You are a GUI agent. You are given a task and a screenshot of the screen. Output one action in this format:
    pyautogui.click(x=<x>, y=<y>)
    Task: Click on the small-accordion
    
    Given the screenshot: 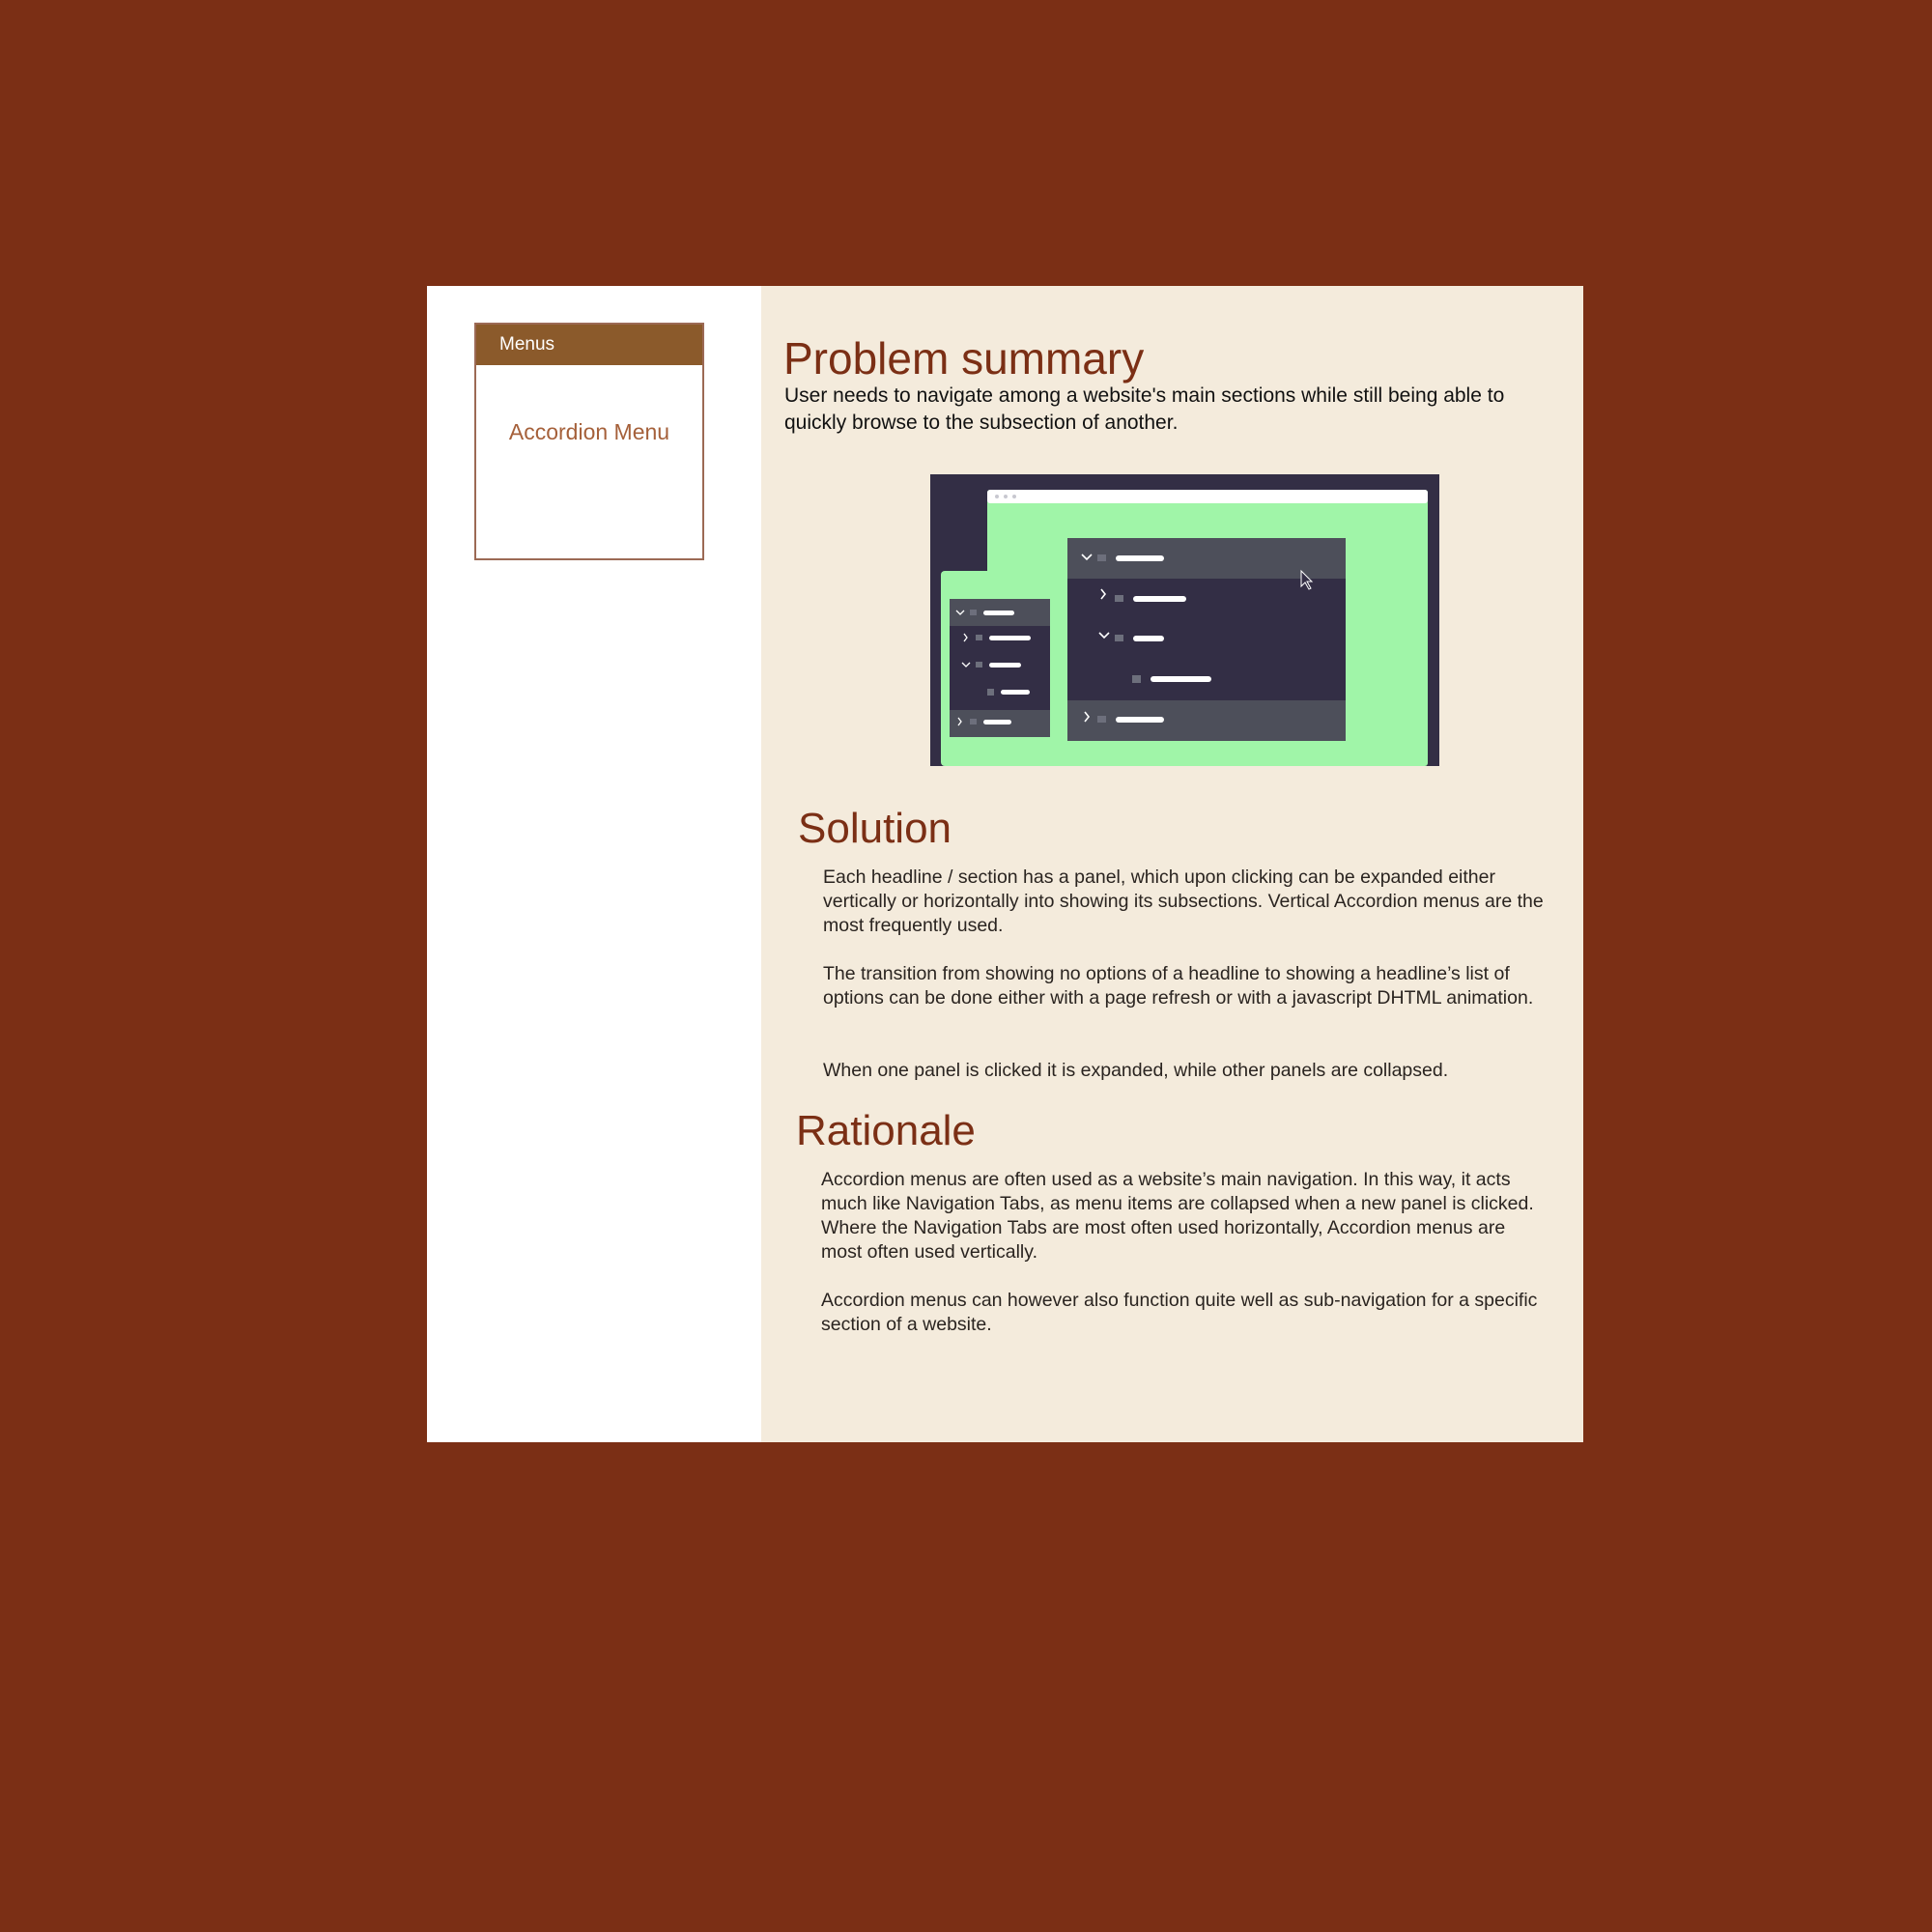 What is the action you would take?
    pyautogui.click(x=1000, y=668)
    